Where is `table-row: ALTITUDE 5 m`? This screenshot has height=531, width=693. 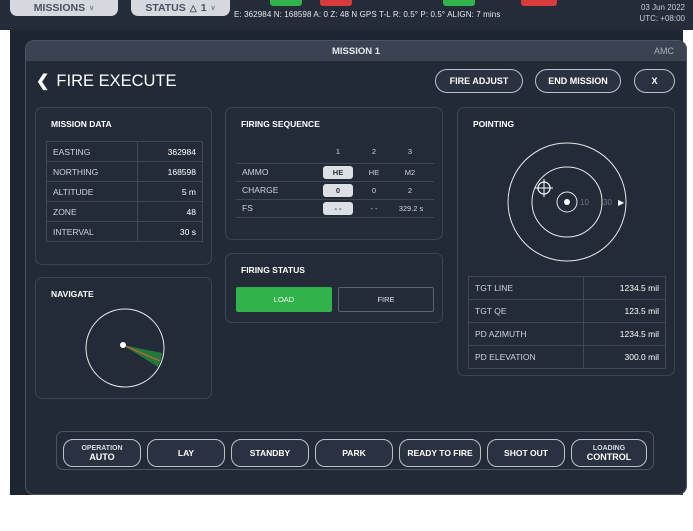 table-row: ALTITUDE 5 m is located at coordinates (124, 191).